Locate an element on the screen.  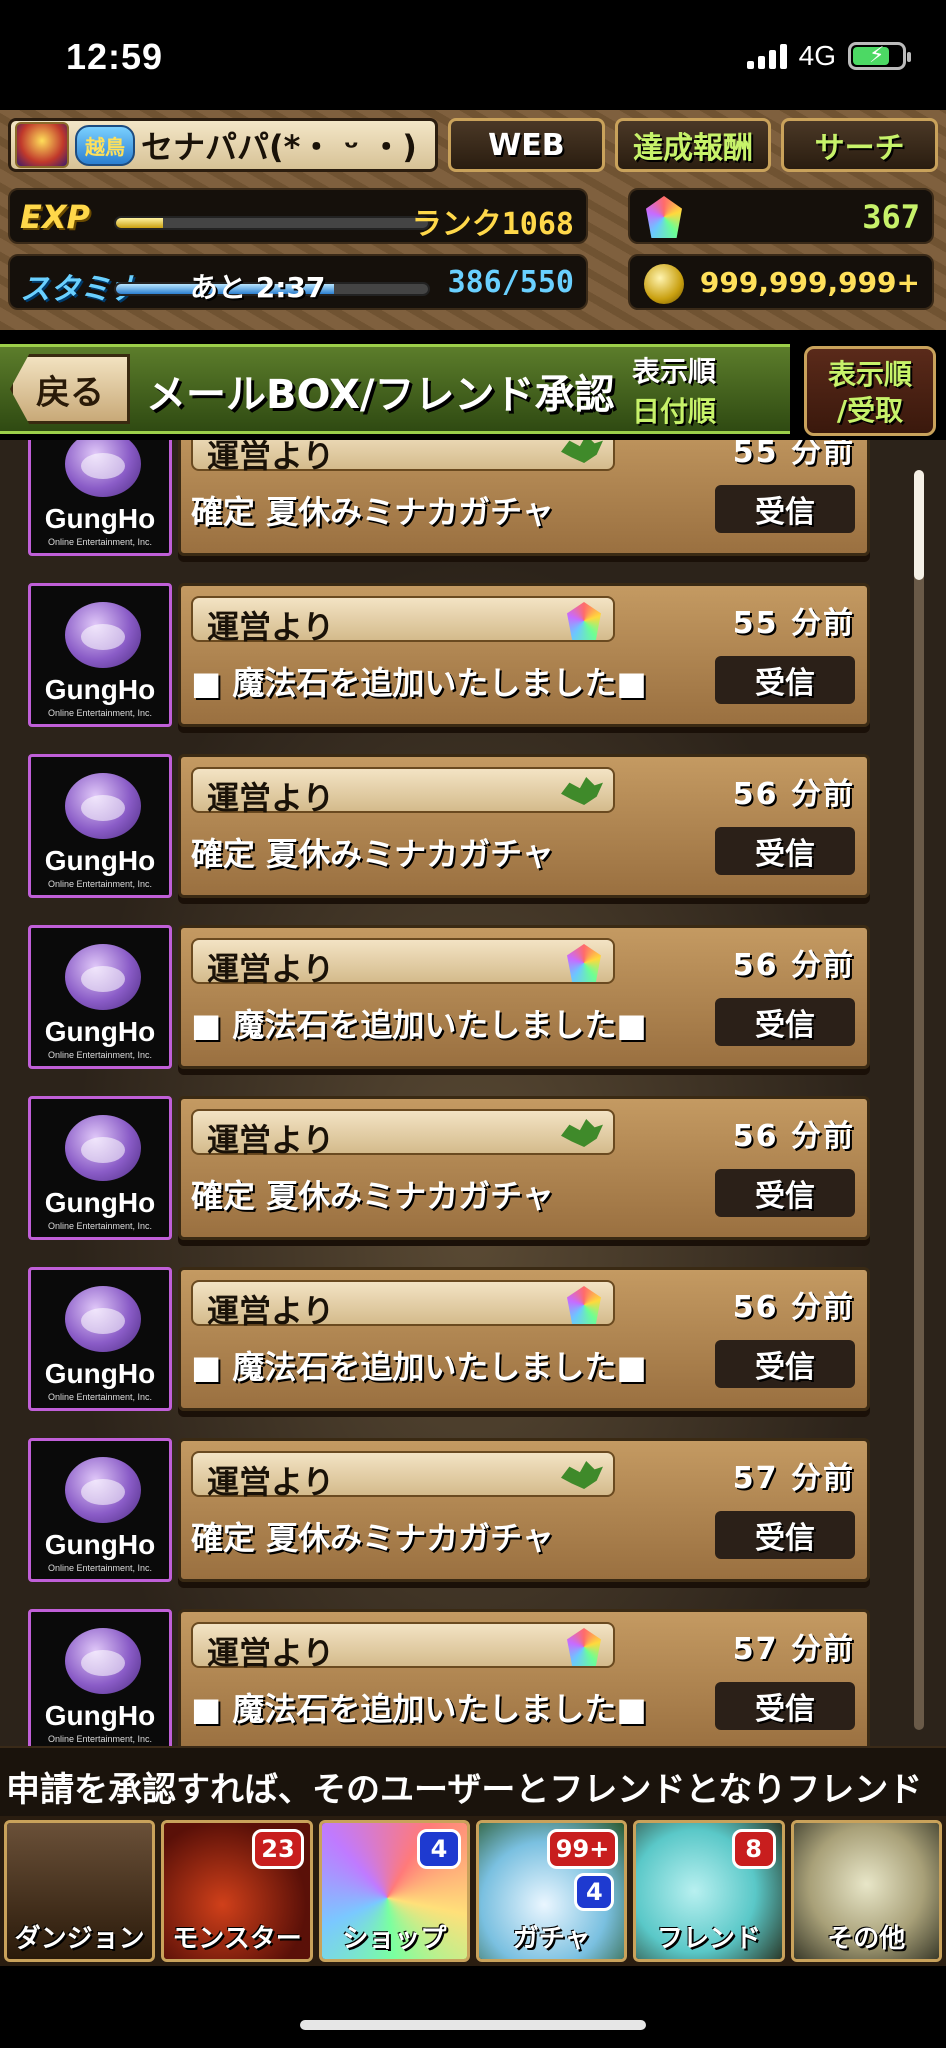
sort-receive-button: 表示順 /受取 is located at coordinates (870, 391).